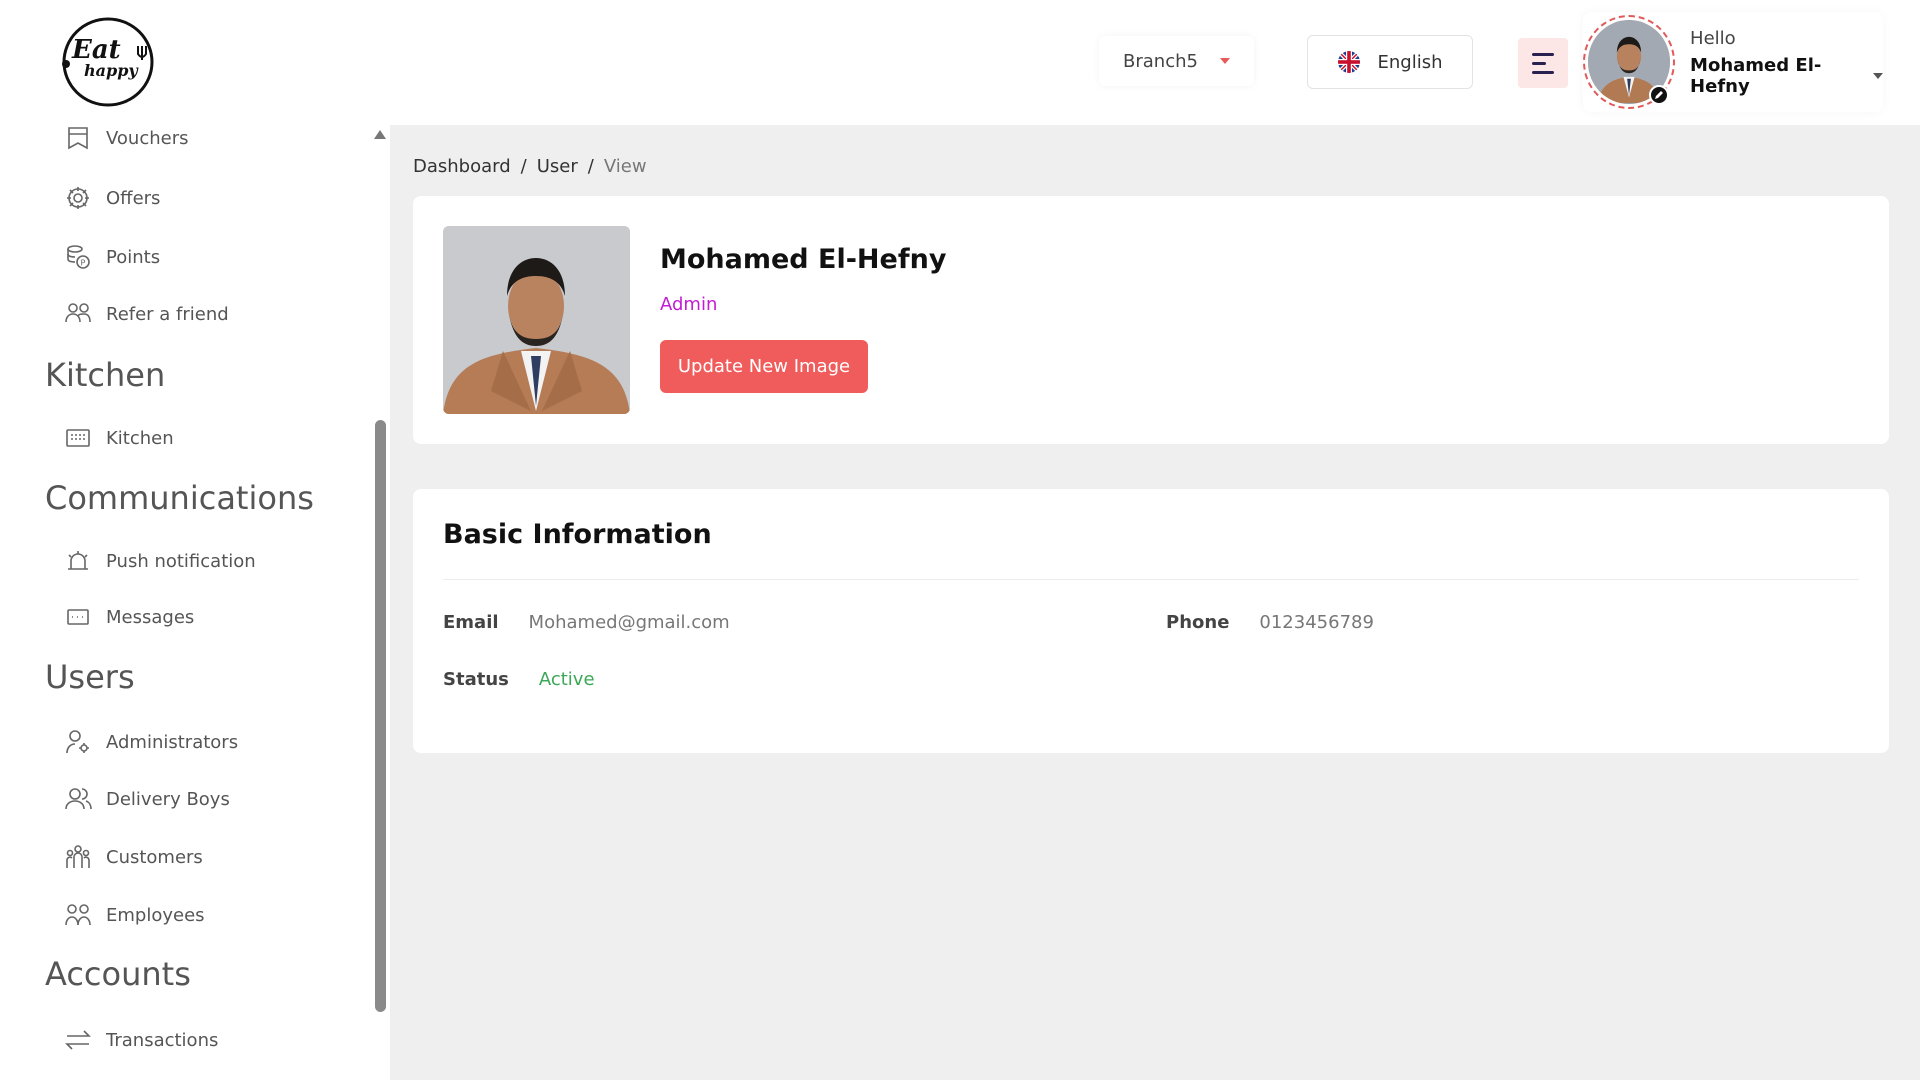 Image resolution: width=1920 pixels, height=1080 pixels. What do you see at coordinates (168, 799) in the screenshot?
I see `sidebar-item-label: Delivery Boys` at bounding box center [168, 799].